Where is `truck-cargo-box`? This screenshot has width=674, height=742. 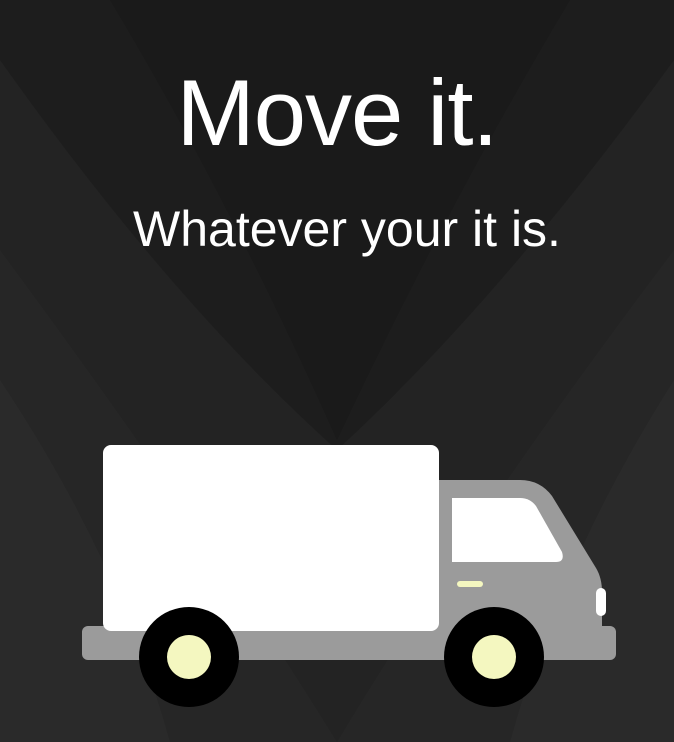 truck-cargo-box is located at coordinates (271, 538).